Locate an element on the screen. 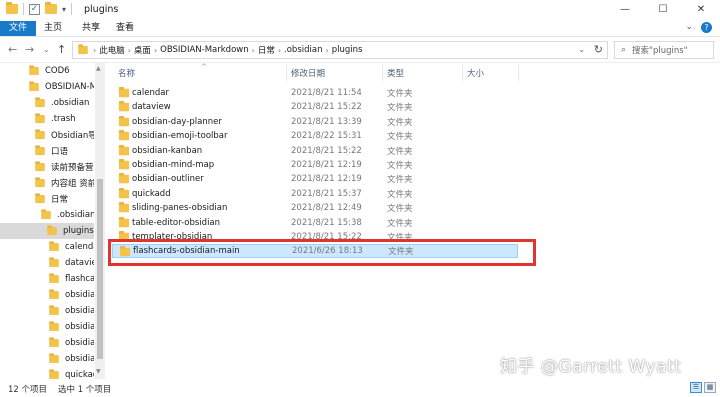 The image size is (720, 397). sidebar-item-label: calendar is located at coordinates (79, 247).